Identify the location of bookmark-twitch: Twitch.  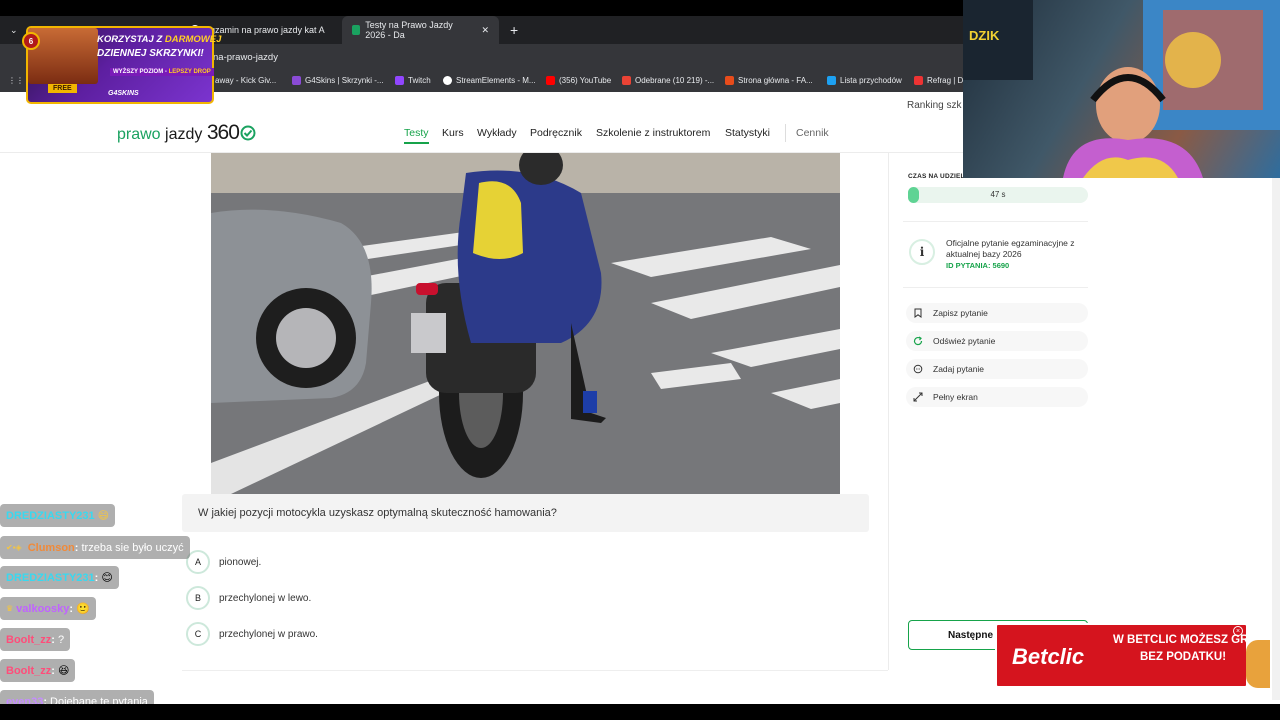
(413, 80).